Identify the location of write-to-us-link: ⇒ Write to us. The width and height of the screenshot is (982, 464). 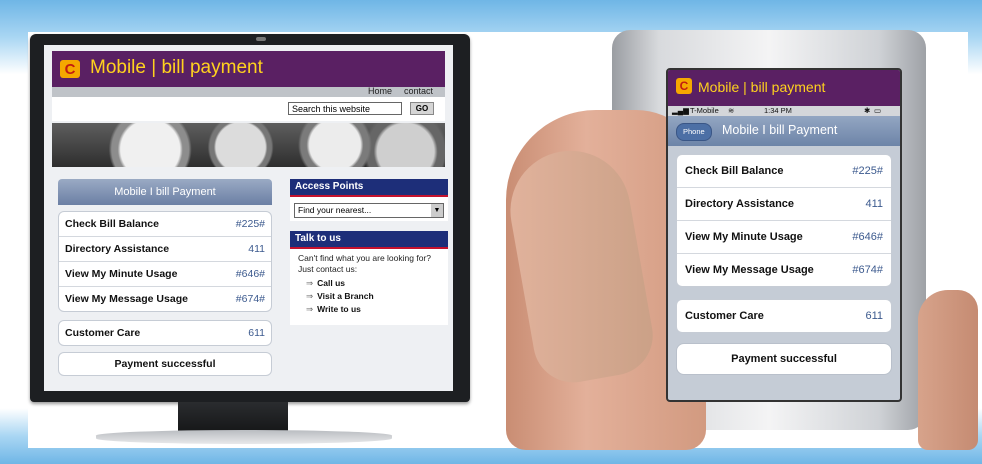
(377, 309).